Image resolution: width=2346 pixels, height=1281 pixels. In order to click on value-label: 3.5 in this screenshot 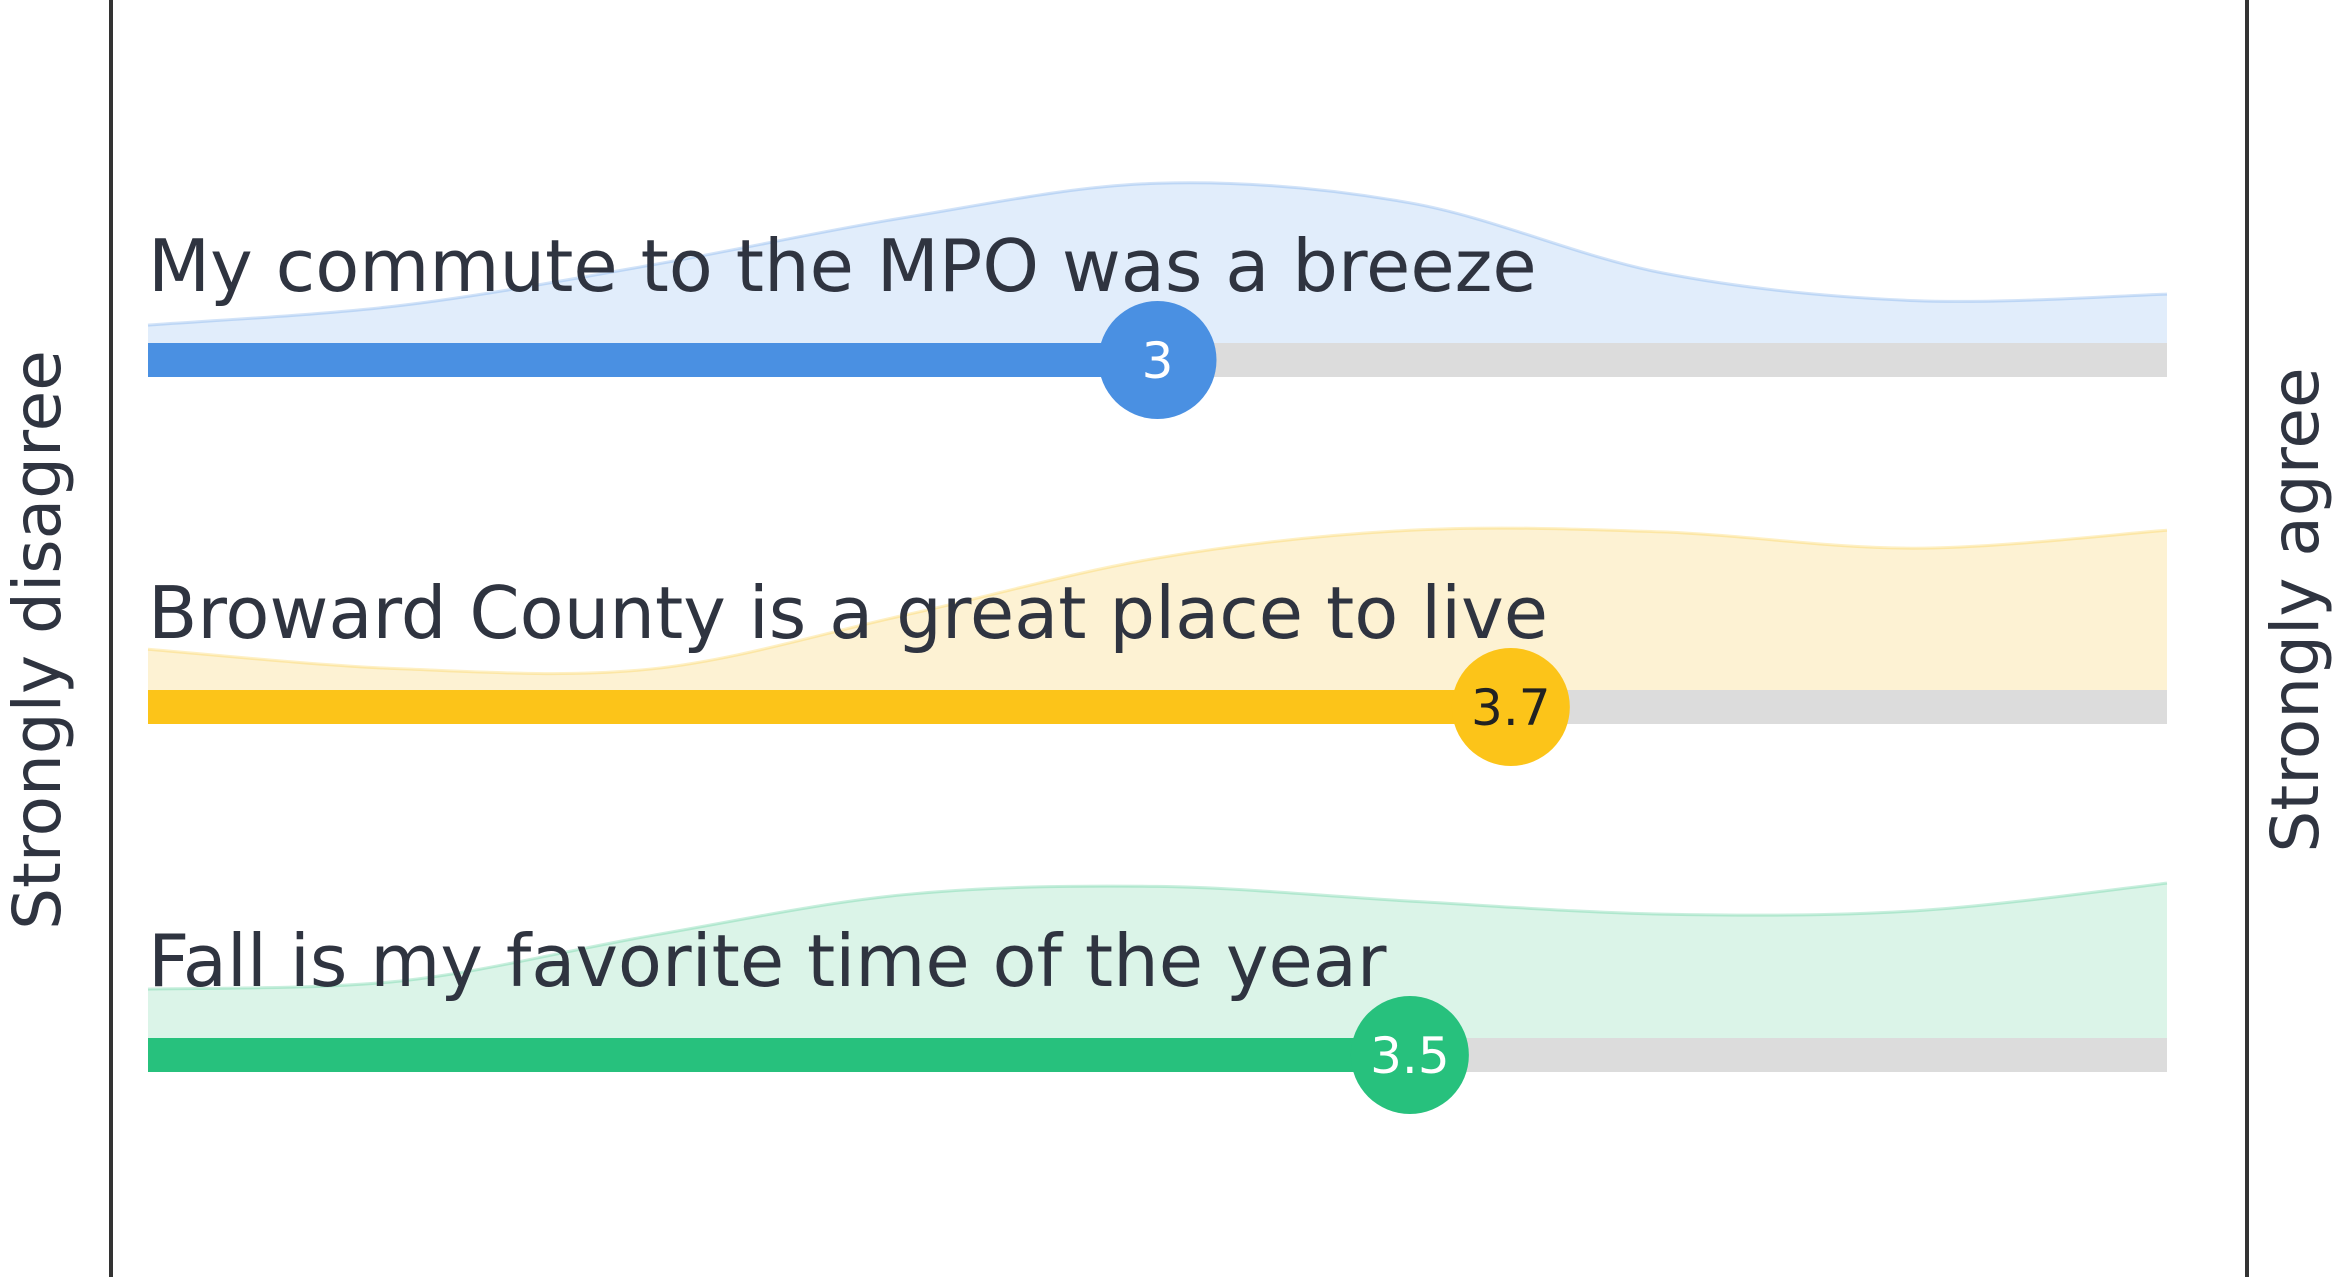, I will do `click(1410, 1056)`.